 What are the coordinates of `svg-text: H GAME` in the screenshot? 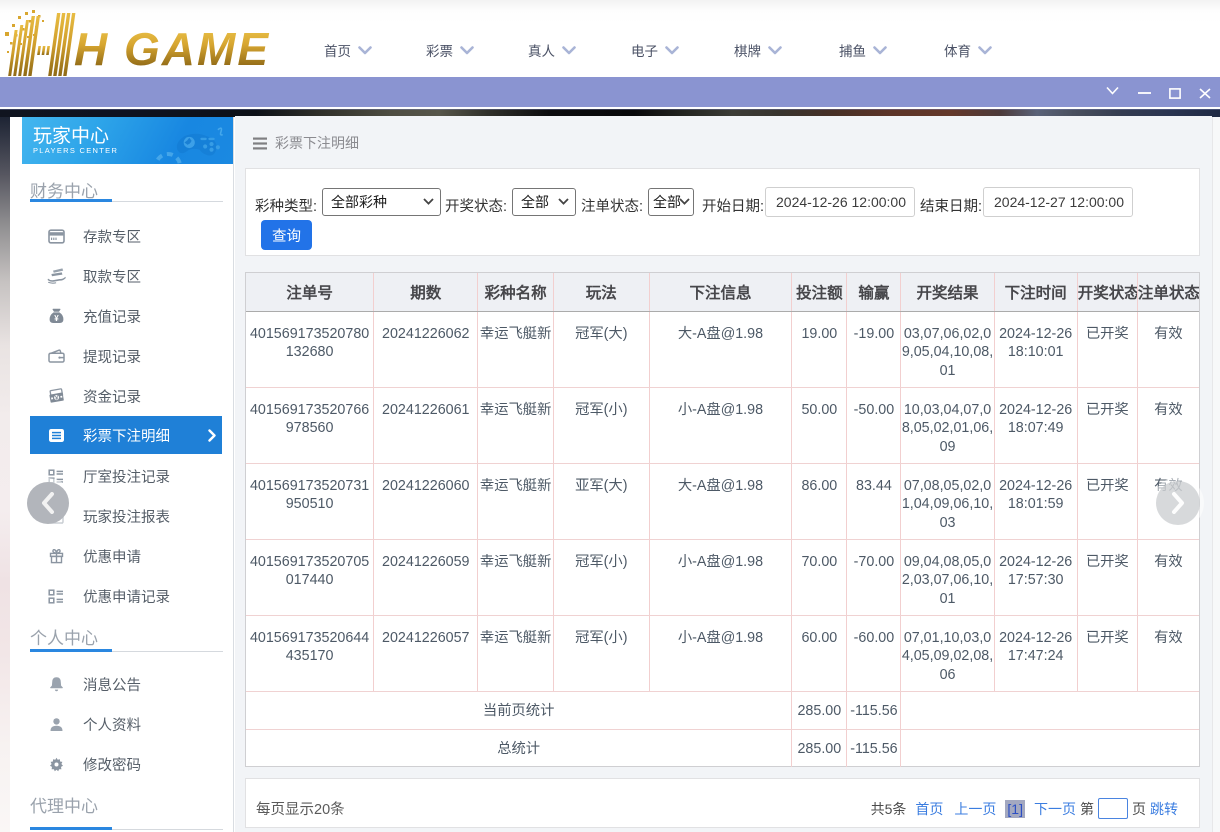 It's located at (172, 49).